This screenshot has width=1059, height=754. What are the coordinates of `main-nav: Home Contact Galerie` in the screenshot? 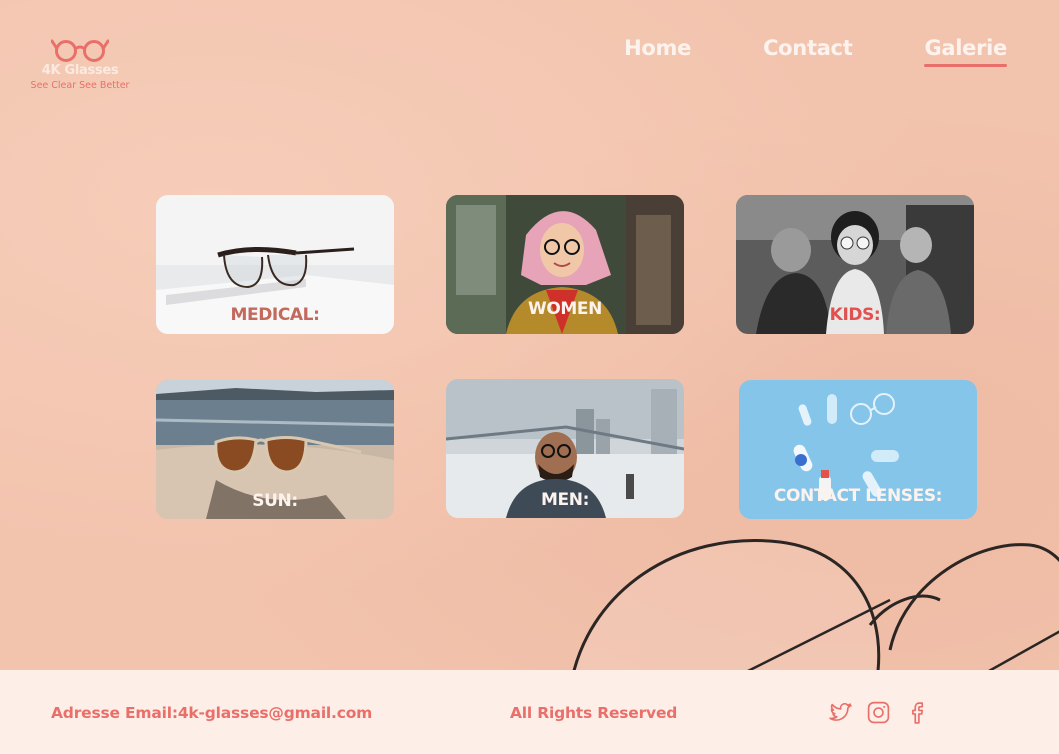 It's located at (779, 51).